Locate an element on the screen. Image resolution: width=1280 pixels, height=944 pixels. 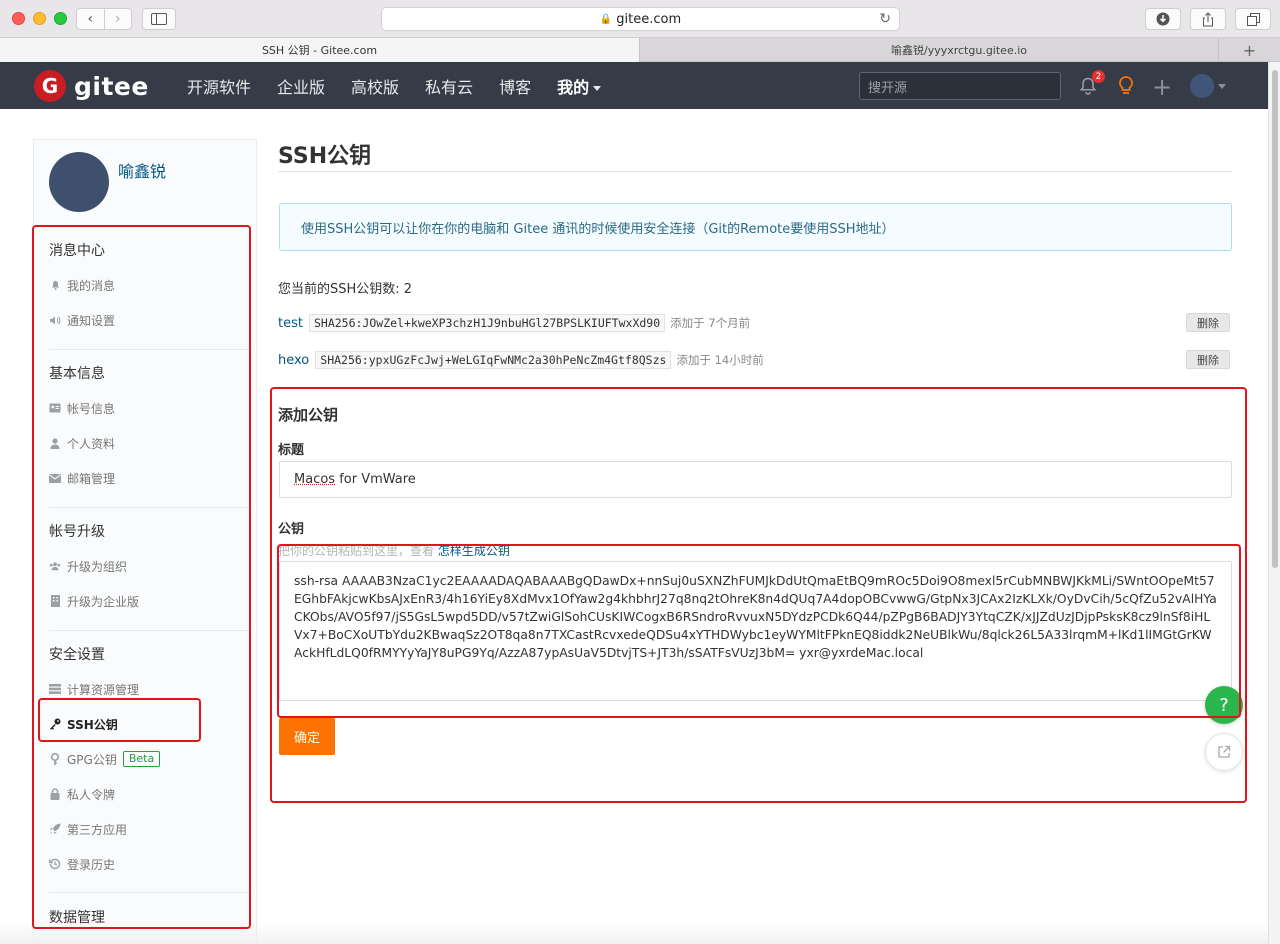
main-nav: 开源软件 企业版 高校版 私有云 博客 我的 is located at coordinates (407, 85).